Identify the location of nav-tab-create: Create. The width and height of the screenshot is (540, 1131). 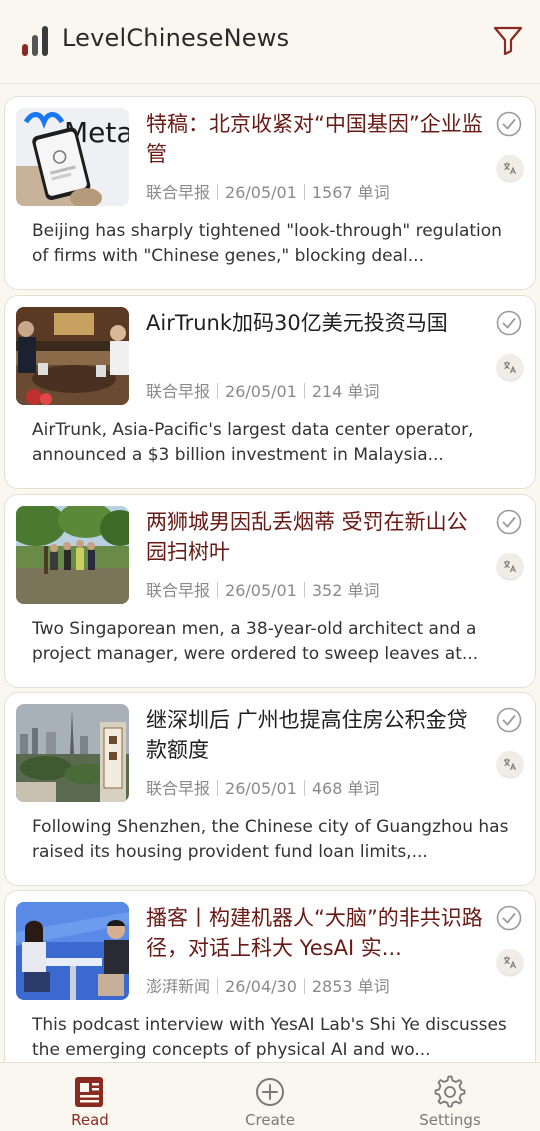
(270, 1097).